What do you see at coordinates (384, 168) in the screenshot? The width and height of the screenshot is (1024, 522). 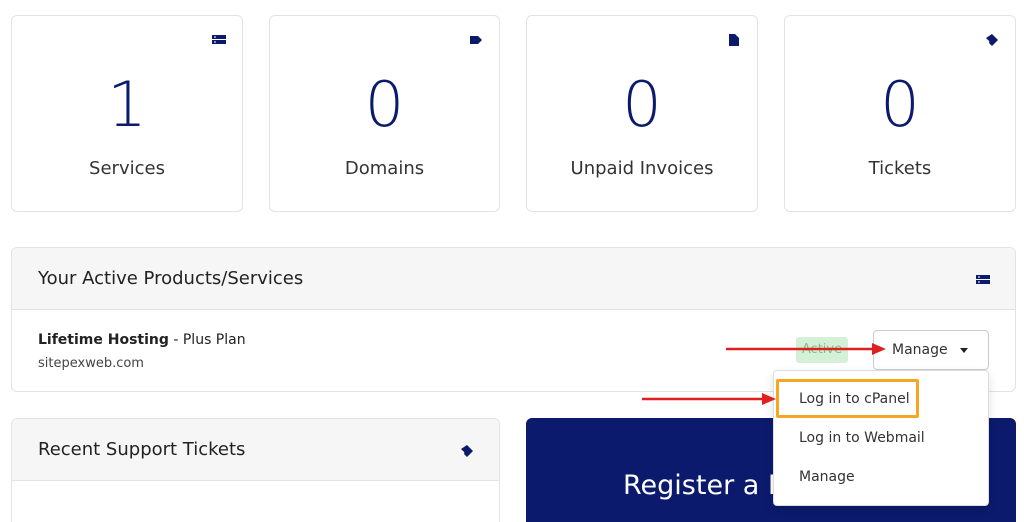 I see `stat-label: Domains` at bounding box center [384, 168].